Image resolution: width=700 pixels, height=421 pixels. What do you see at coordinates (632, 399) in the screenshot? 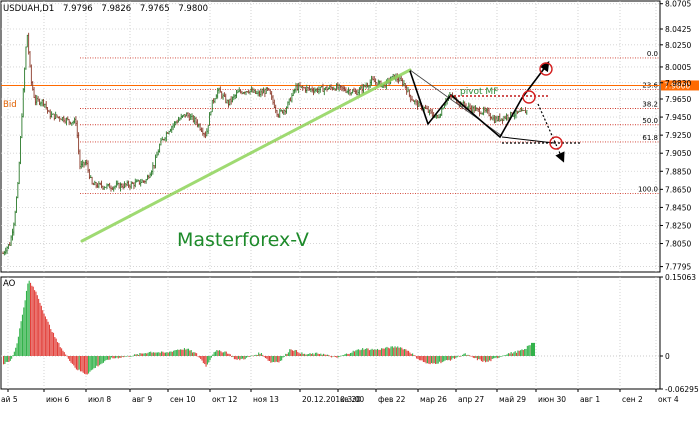
I see `x-tick-label: сен 2` at bounding box center [632, 399].